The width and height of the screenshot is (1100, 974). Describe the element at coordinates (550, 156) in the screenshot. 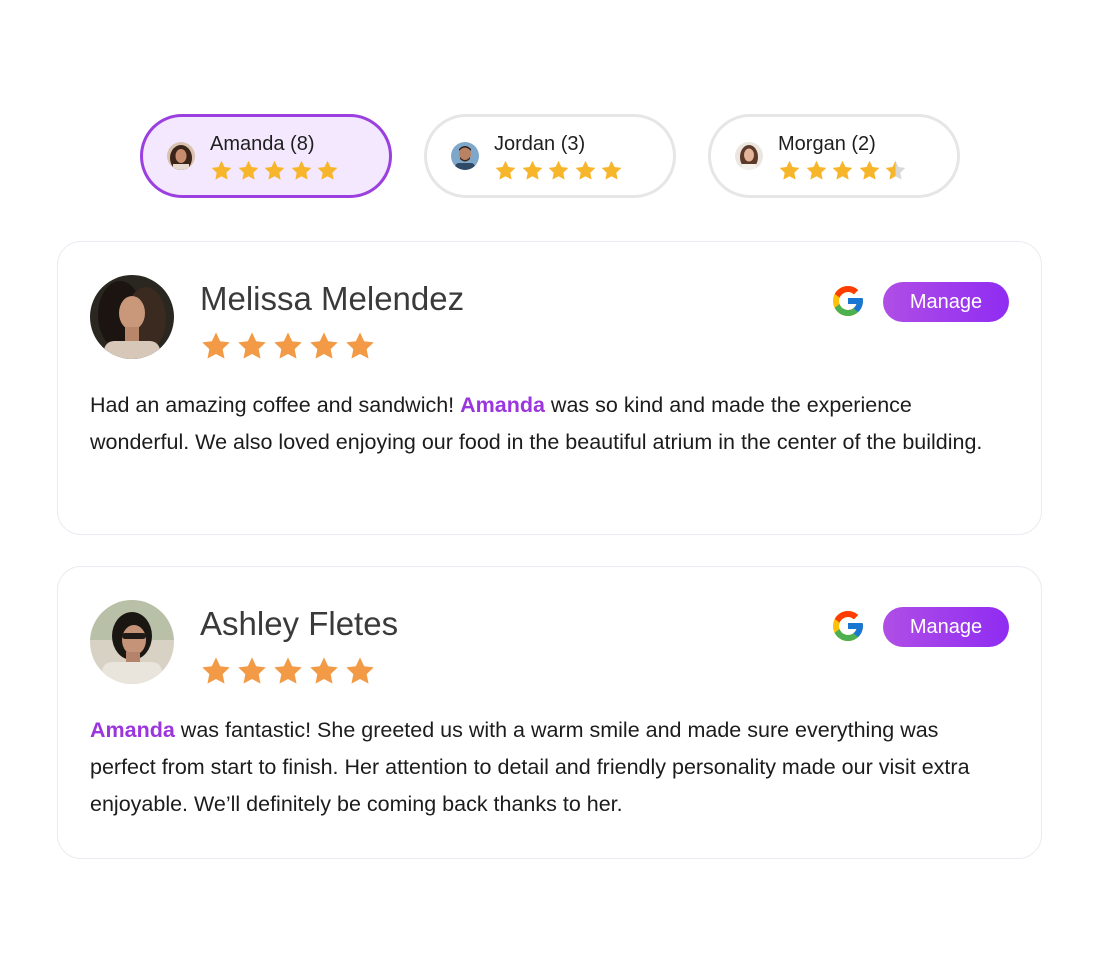

I see `filter-pill-jordan: Jordan (3)` at that location.